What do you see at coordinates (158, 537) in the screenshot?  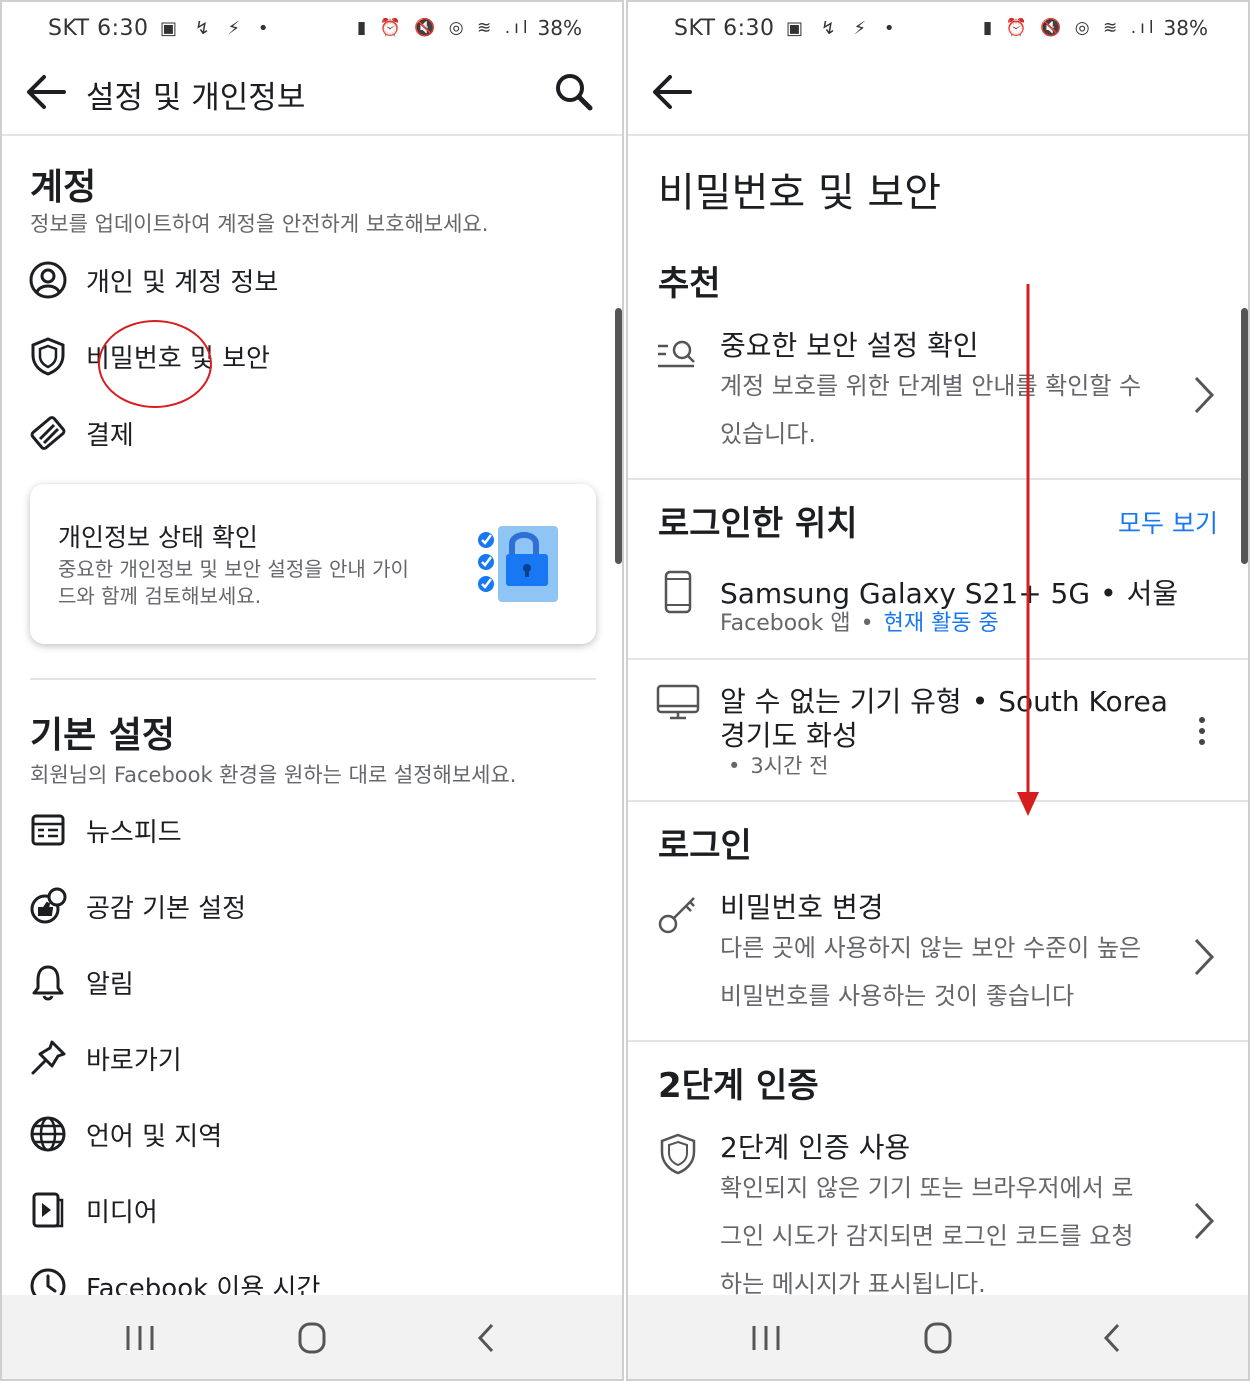 I see `card-title: 개인정보 상태 확인` at bounding box center [158, 537].